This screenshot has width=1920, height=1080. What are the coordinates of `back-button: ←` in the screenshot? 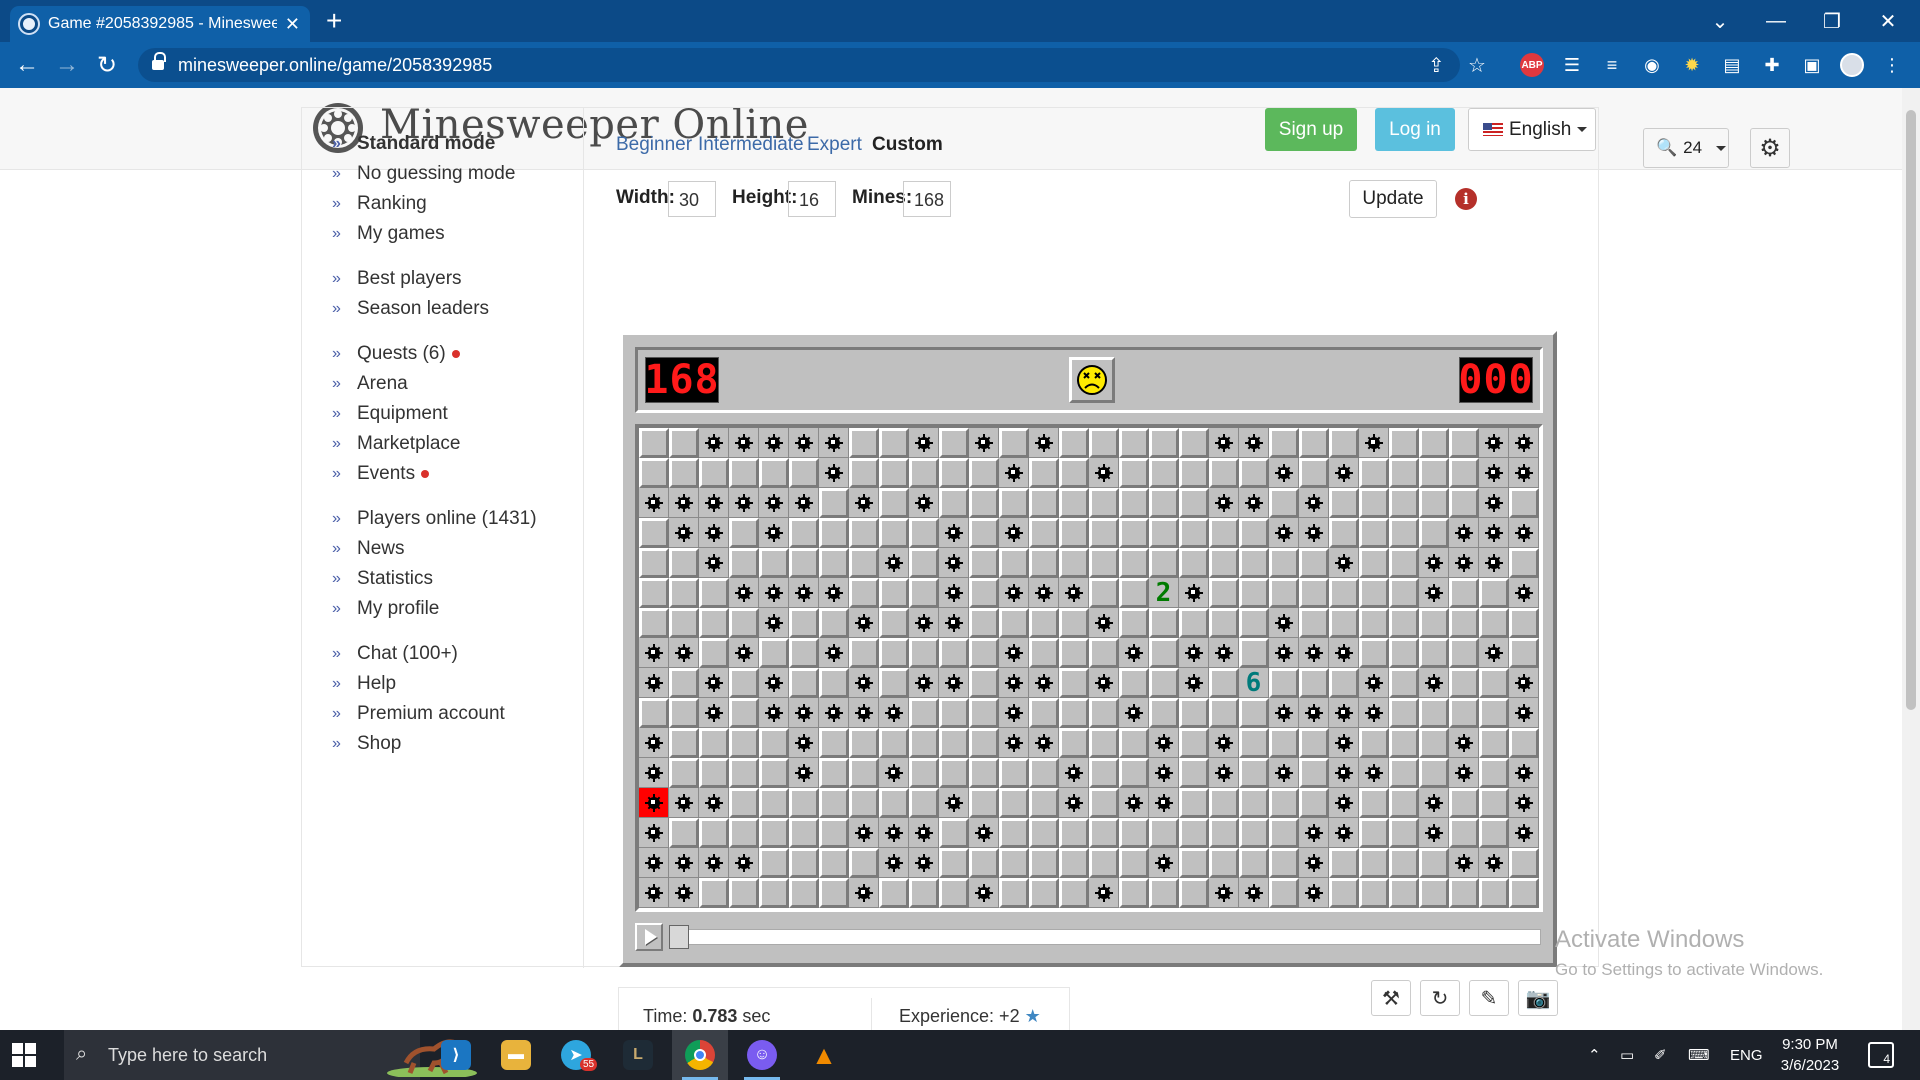 It's located at (27, 65).